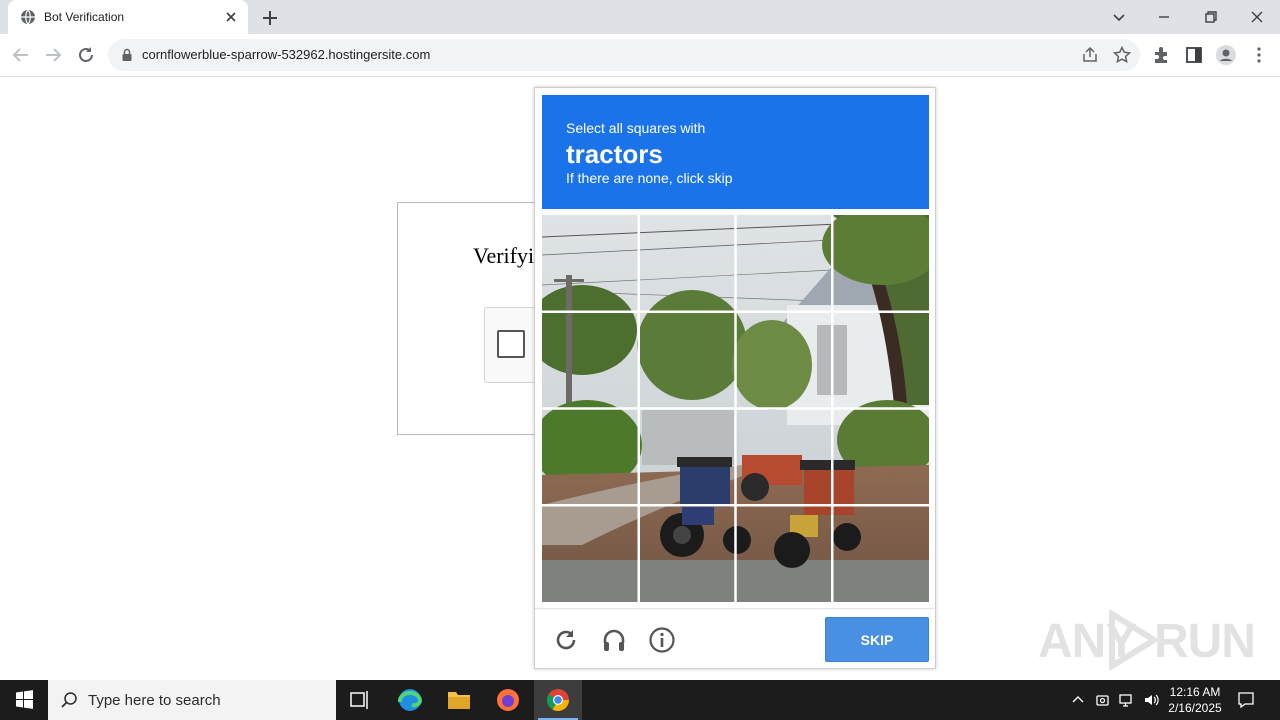  I want to click on firefox-icon, so click(508, 700).